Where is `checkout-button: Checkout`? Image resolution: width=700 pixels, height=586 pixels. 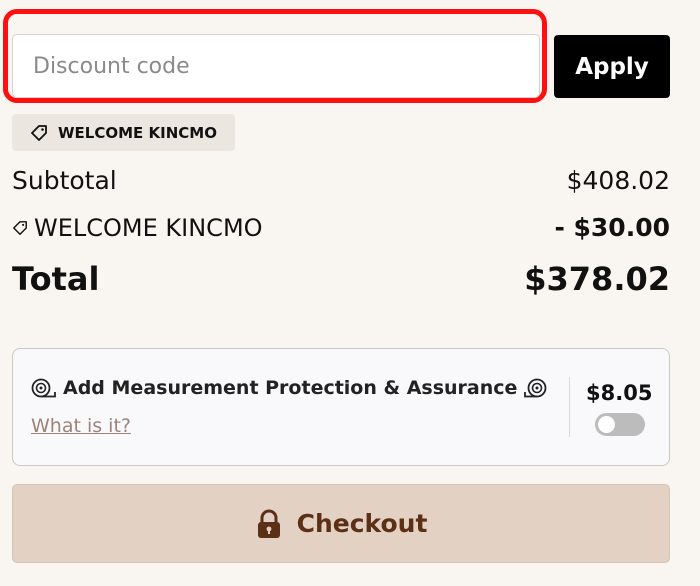
checkout-button: Checkout is located at coordinates (341, 523).